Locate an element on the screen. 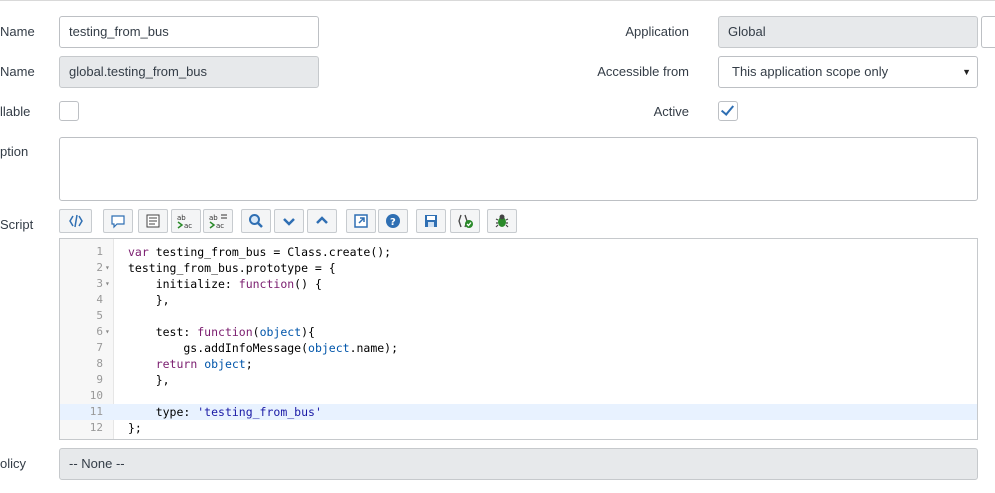 The width and height of the screenshot is (995, 493). find-next-button is located at coordinates (289, 221).